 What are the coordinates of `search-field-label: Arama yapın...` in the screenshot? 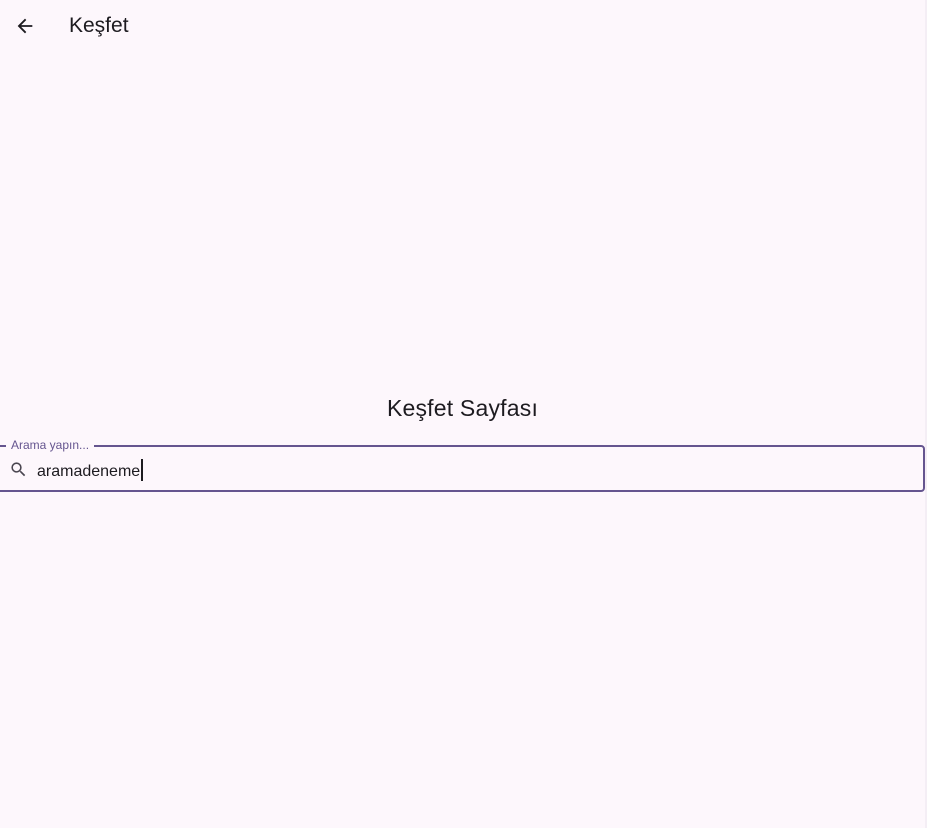 It's located at (50, 445).